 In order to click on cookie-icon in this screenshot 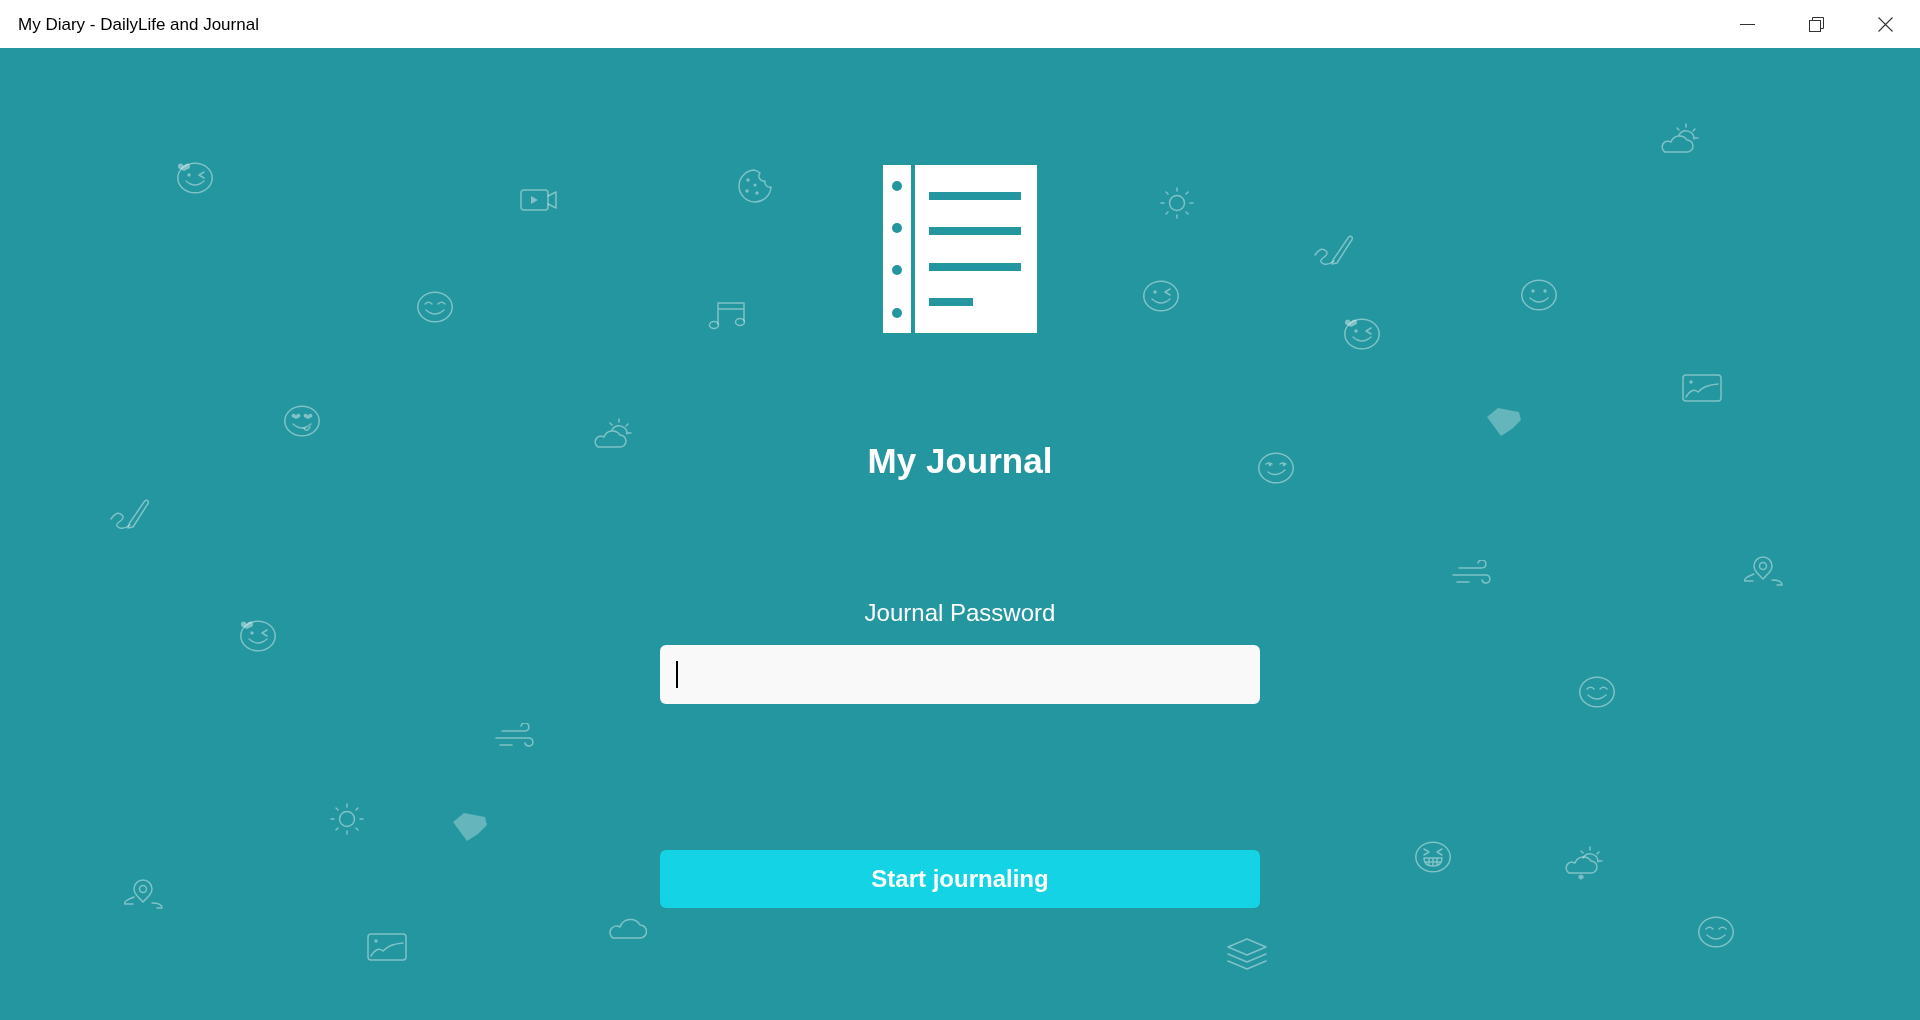, I will do `click(754, 186)`.